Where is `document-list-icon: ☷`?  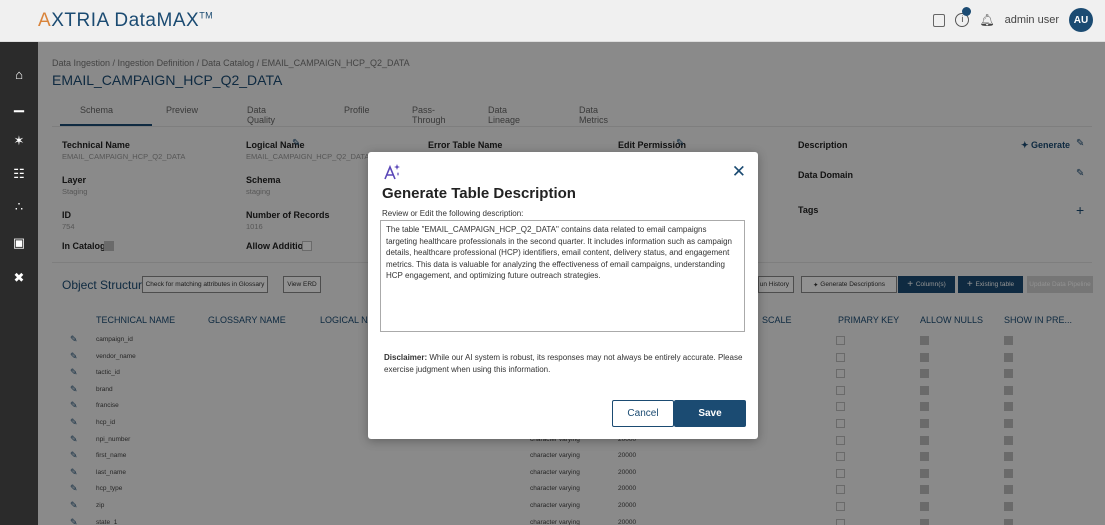
document-list-icon: ☷ is located at coordinates (19, 174).